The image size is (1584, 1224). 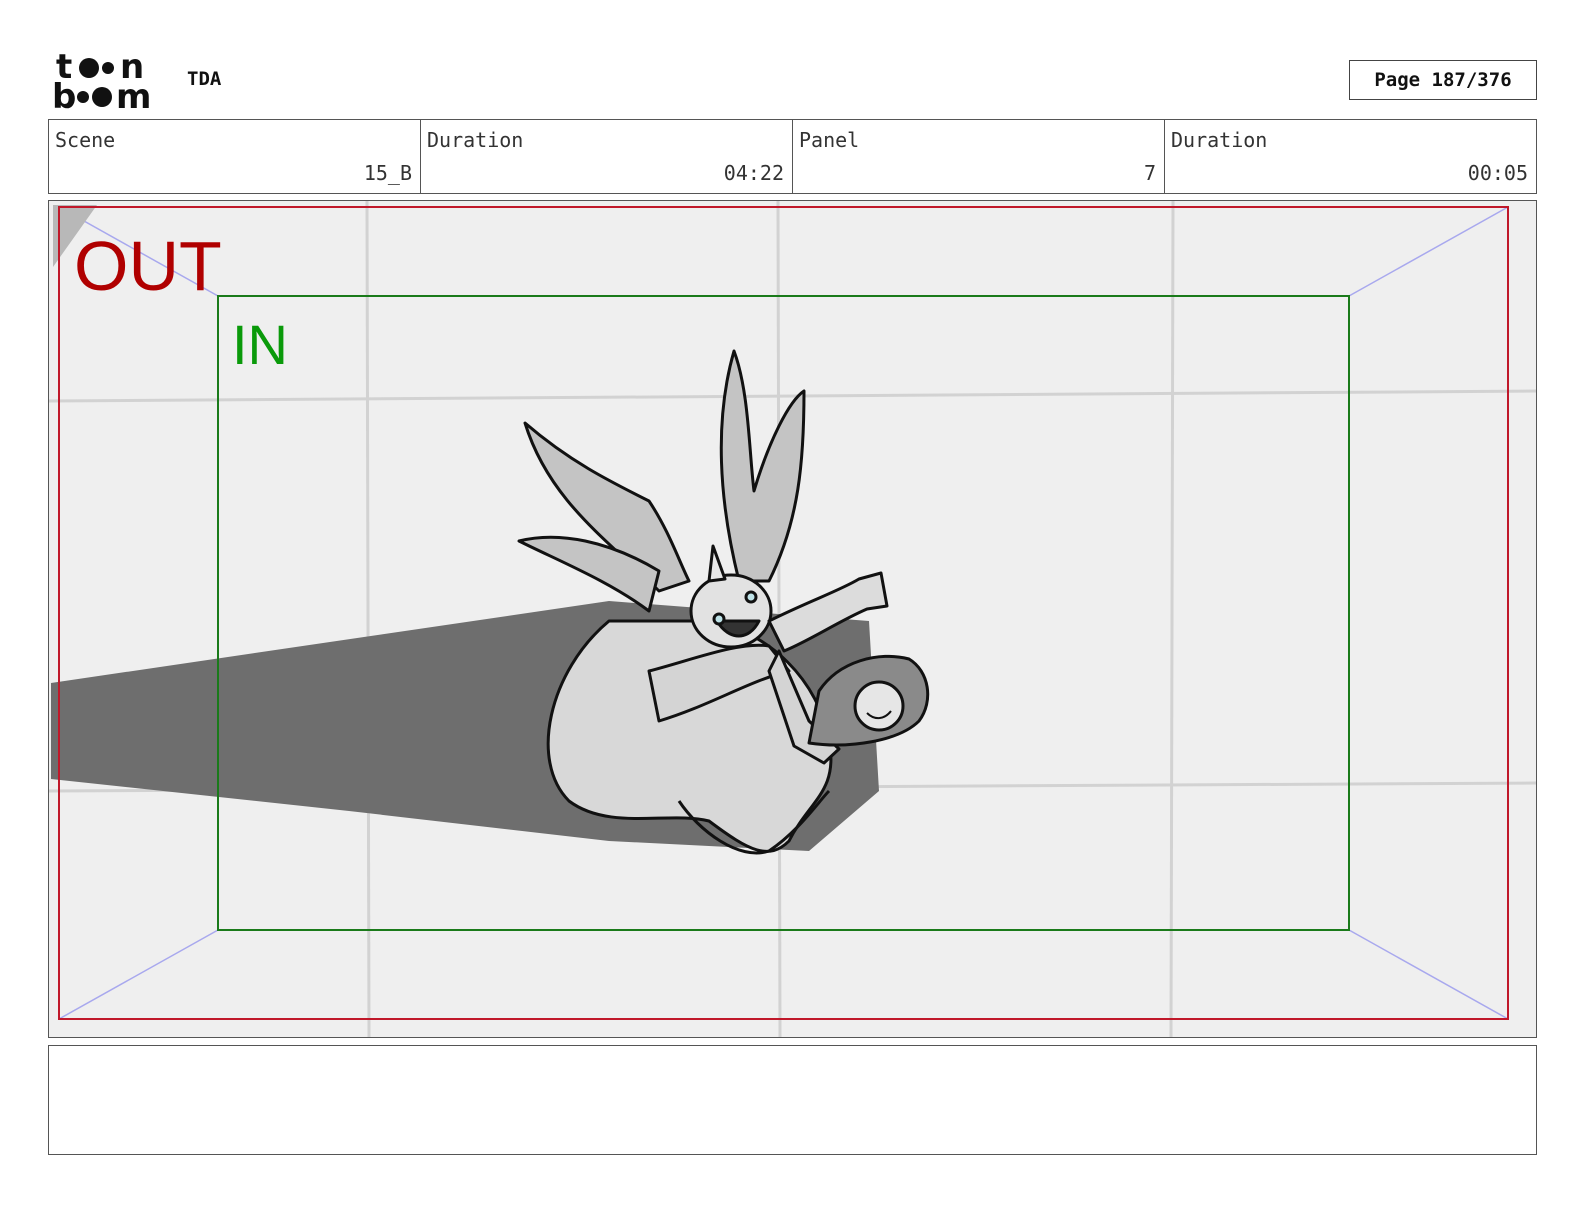 What do you see at coordinates (204, 79) in the screenshot?
I see `project-title: TDA` at bounding box center [204, 79].